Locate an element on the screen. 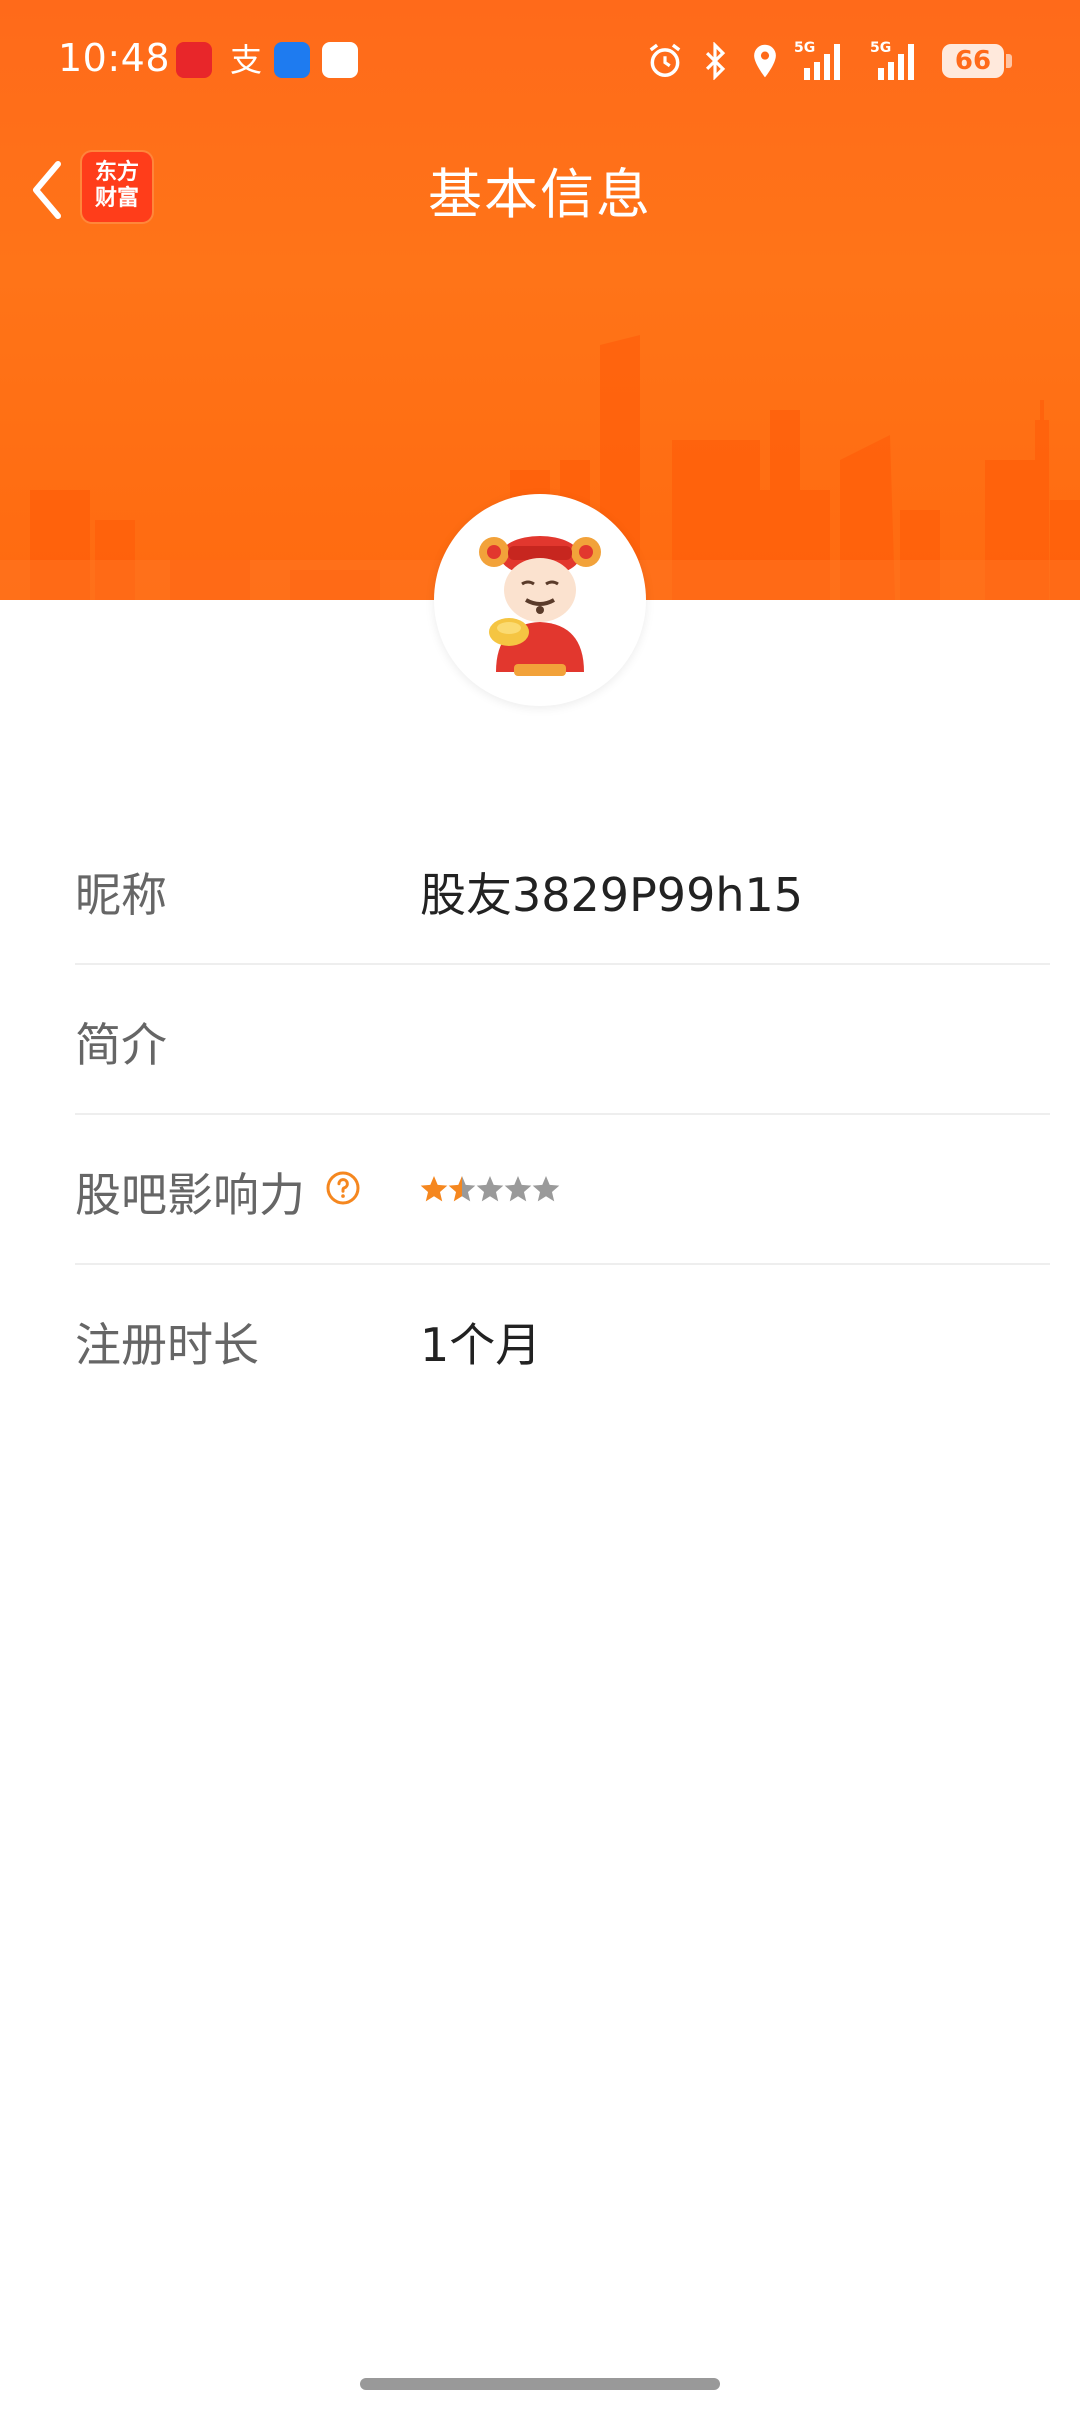 This screenshot has height=2412, width=1080. home-indicator is located at coordinates (540, 2384).